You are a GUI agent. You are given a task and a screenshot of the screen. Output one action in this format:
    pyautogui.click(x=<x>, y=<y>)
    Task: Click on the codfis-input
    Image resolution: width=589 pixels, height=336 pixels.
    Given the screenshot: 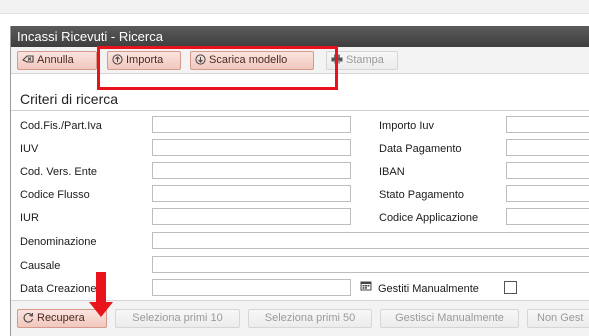 What is the action you would take?
    pyautogui.click(x=251, y=124)
    